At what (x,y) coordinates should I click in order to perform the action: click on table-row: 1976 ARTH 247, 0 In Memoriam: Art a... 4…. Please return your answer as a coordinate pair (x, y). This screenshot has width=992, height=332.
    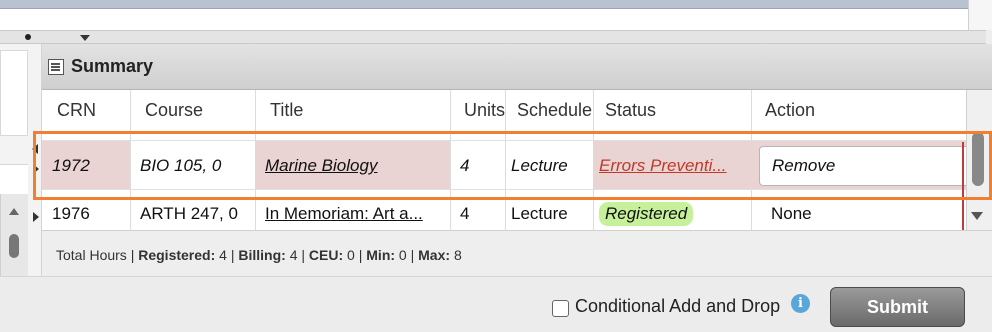
    Looking at the image, I should click on (504, 214).